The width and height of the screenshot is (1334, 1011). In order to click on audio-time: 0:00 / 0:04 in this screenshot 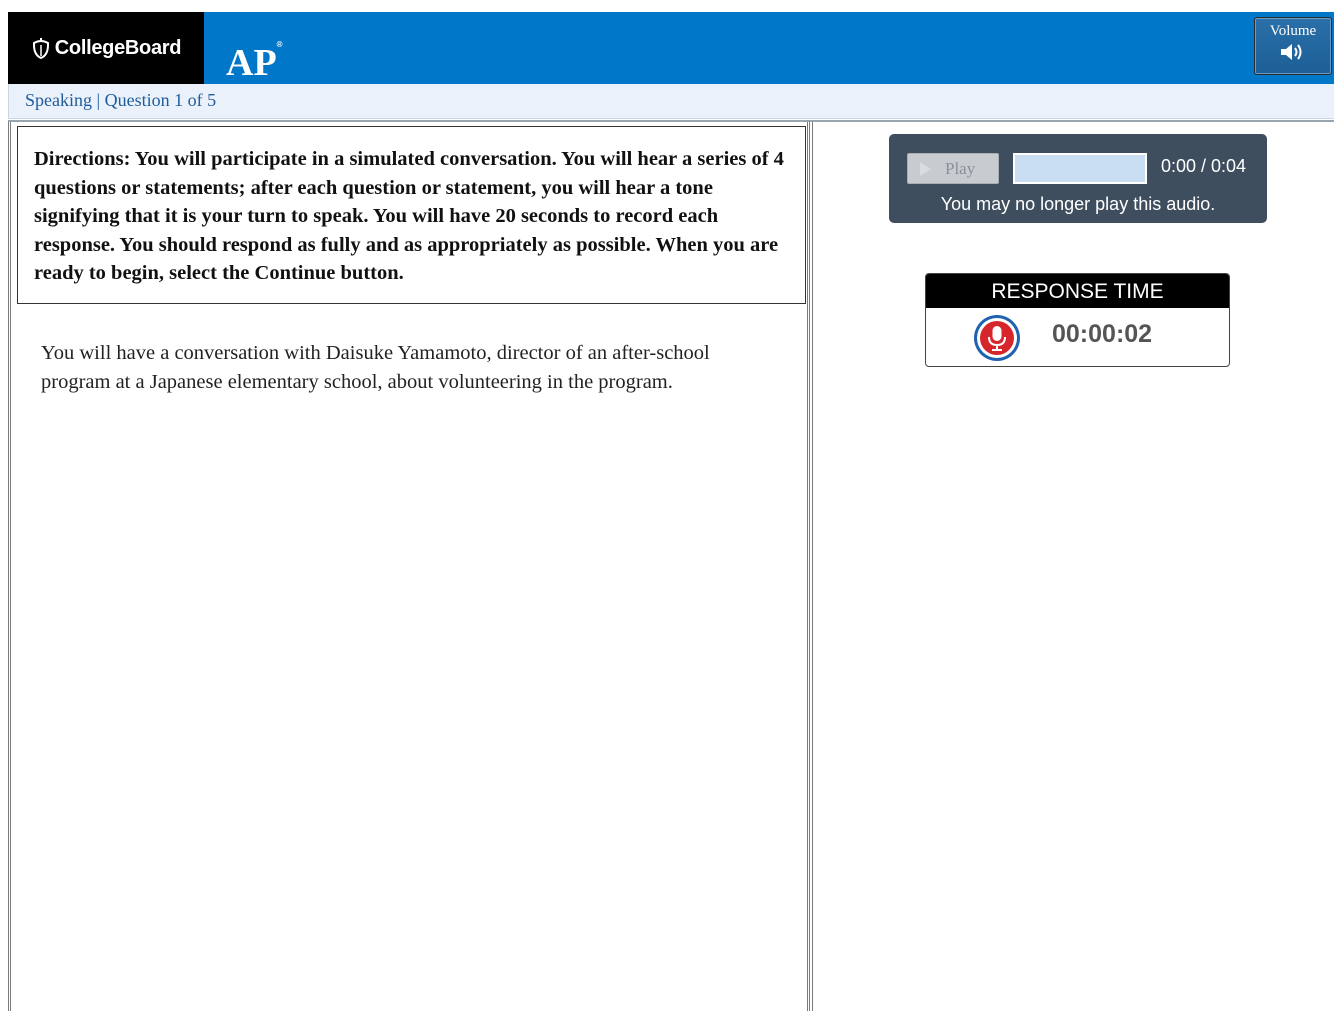, I will do `click(1204, 166)`.